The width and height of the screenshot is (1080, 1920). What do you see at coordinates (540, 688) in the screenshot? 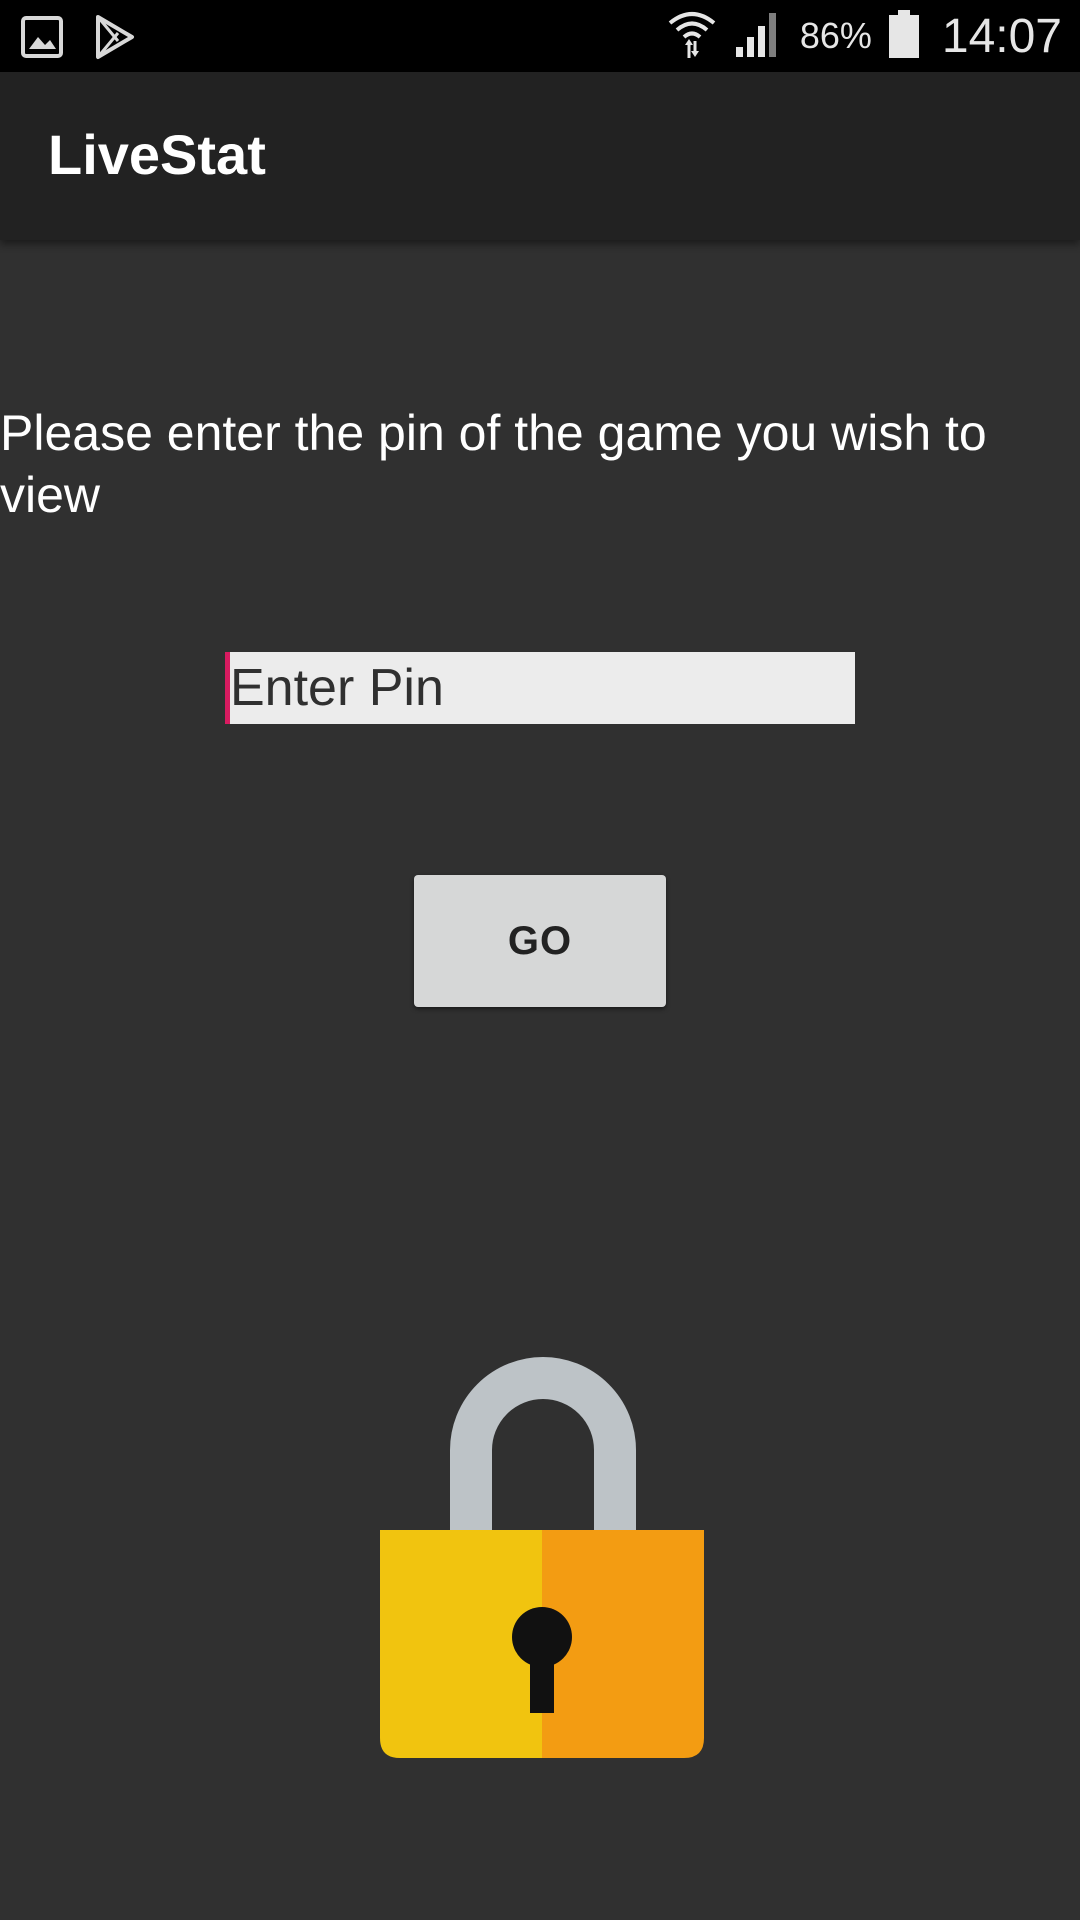
I see `pin-input` at bounding box center [540, 688].